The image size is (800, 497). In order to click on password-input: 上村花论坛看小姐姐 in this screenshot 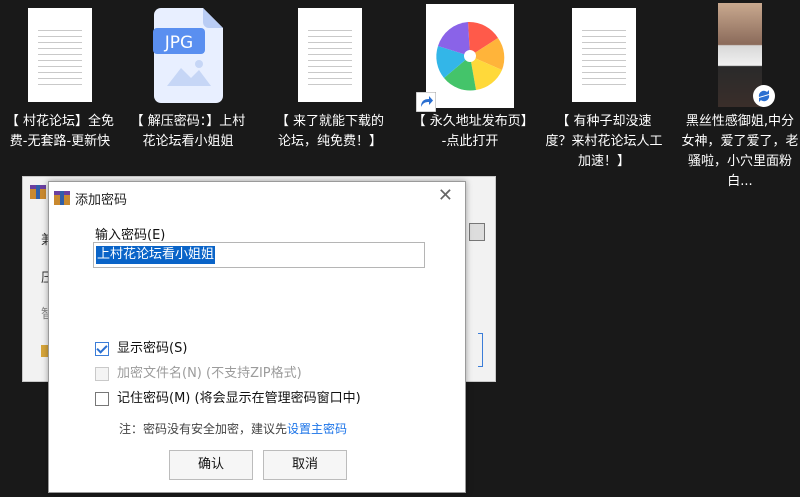, I will do `click(259, 255)`.